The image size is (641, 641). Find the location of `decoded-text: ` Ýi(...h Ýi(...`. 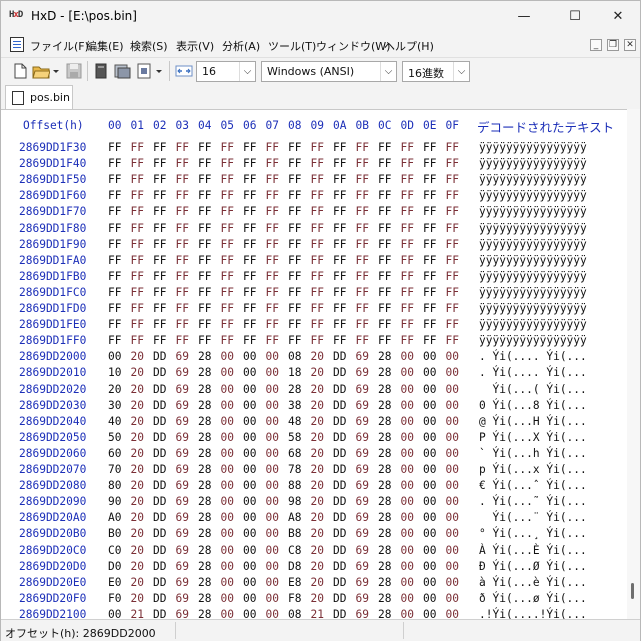

decoded-text: ` Ýi(...h Ýi(... is located at coordinates (533, 453).